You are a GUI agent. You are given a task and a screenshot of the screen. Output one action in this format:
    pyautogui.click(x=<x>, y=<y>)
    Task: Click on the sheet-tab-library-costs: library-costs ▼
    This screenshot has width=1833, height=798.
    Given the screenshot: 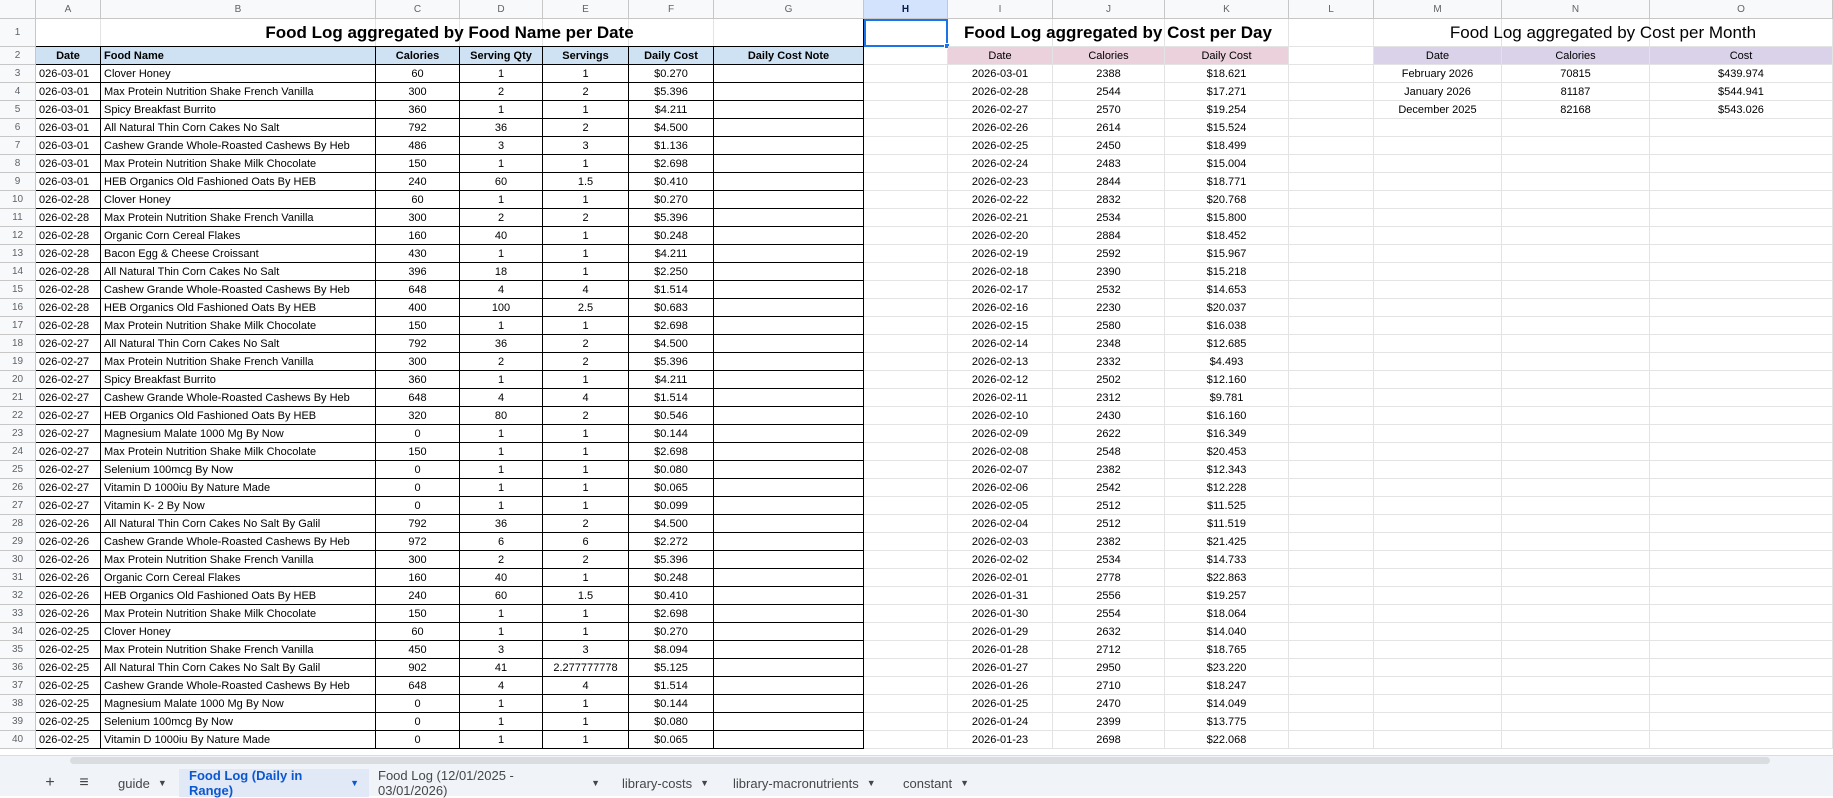 What is the action you would take?
    pyautogui.click(x=666, y=783)
    